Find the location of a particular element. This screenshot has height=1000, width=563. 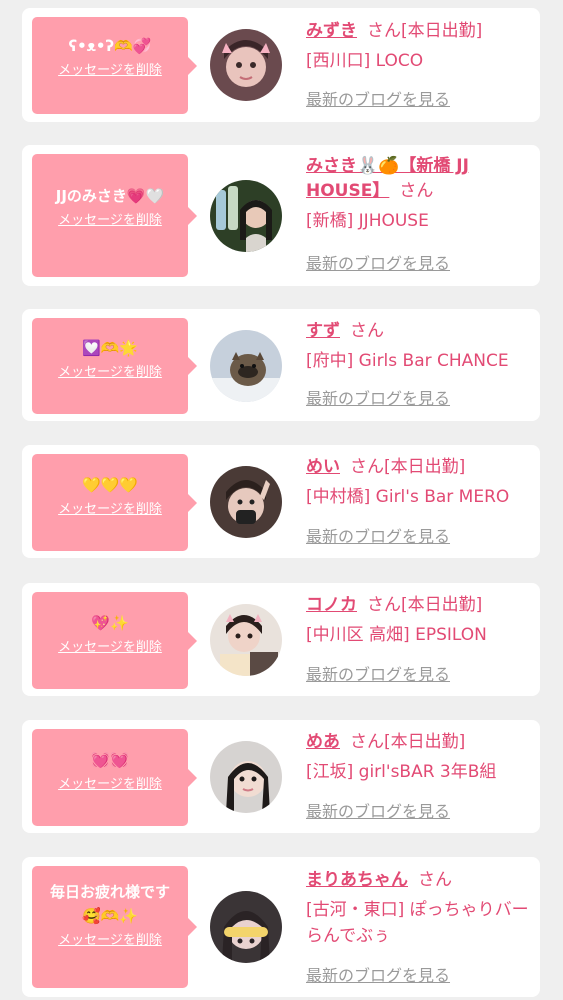

message-bubble: JJのみさき💗🤍 メッセージを削除 is located at coordinates (114, 215).